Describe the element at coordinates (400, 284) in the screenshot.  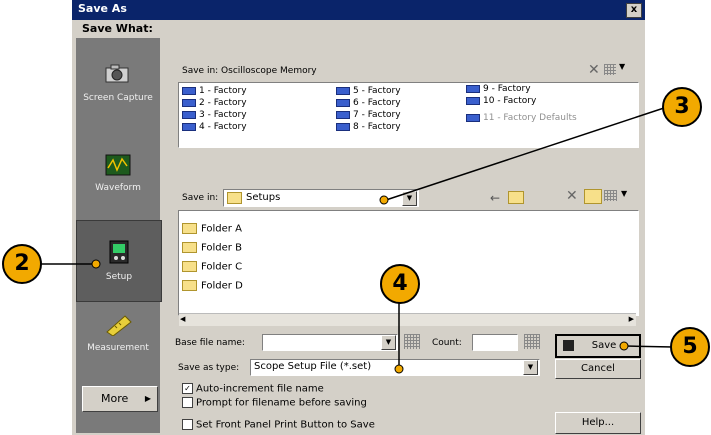
I see `callout-4: 4` at that location.